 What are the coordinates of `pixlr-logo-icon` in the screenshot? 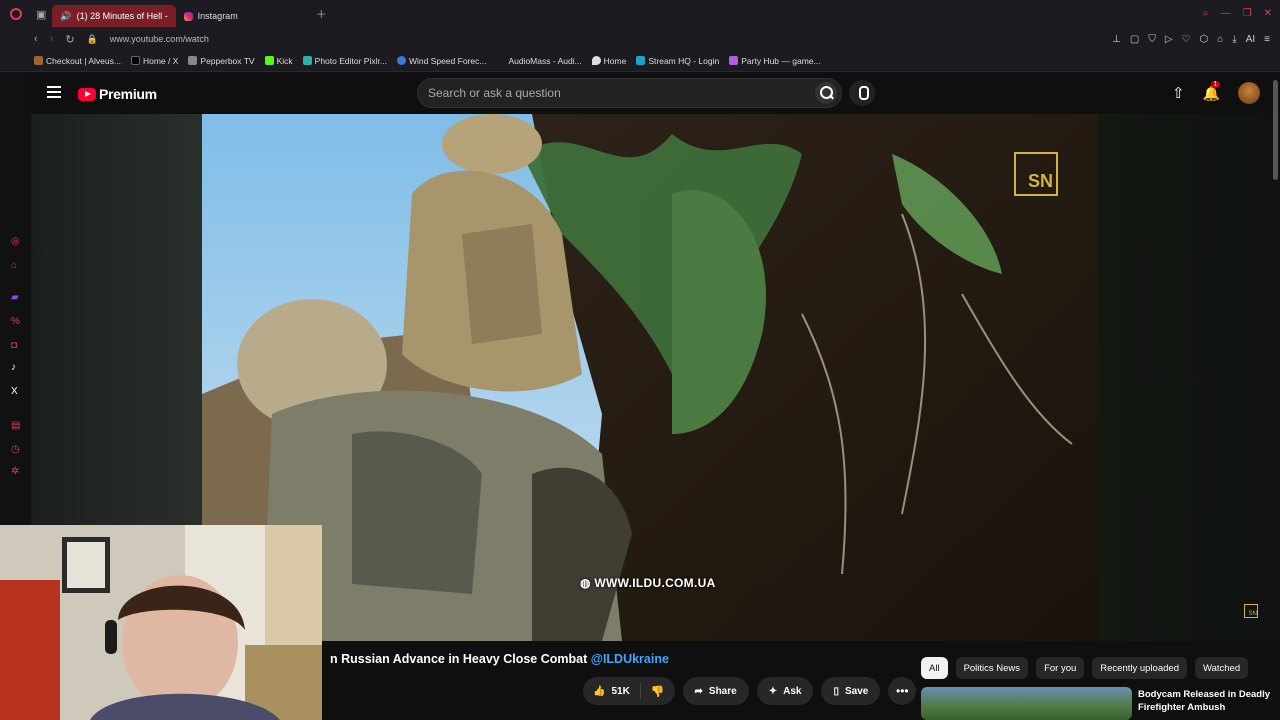 It's located at (307, 60).